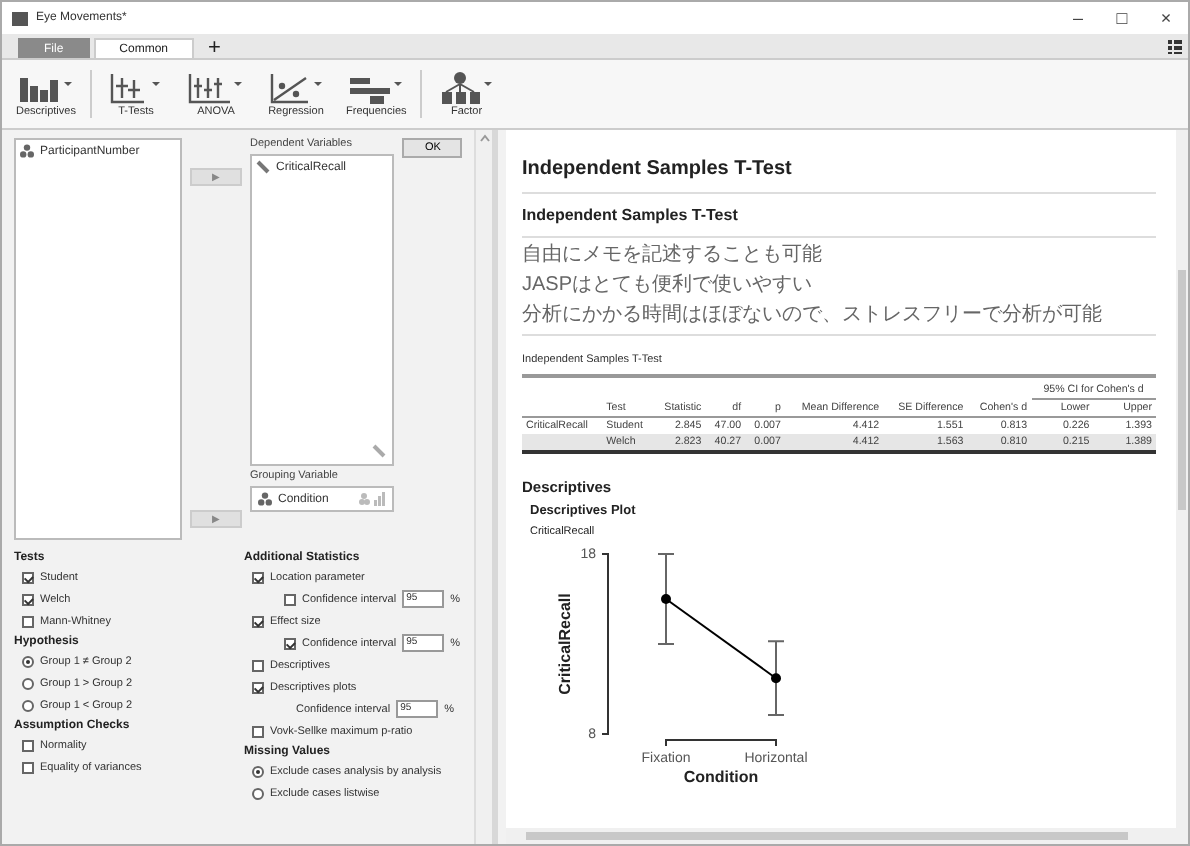 The image size is (1190, 846). What do you see at coordinates (1166, 18) in the screenshot?
I see `window-control: ×` at bounding box center [1166, 18].